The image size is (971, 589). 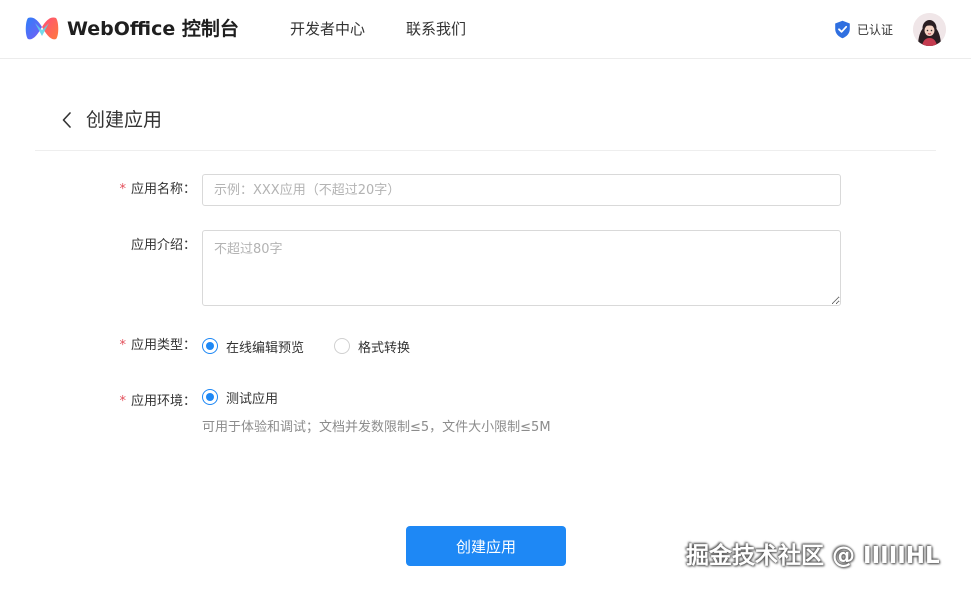 I want to click on app-intro-label: 应用介绍：, so click(x=98, y=246).